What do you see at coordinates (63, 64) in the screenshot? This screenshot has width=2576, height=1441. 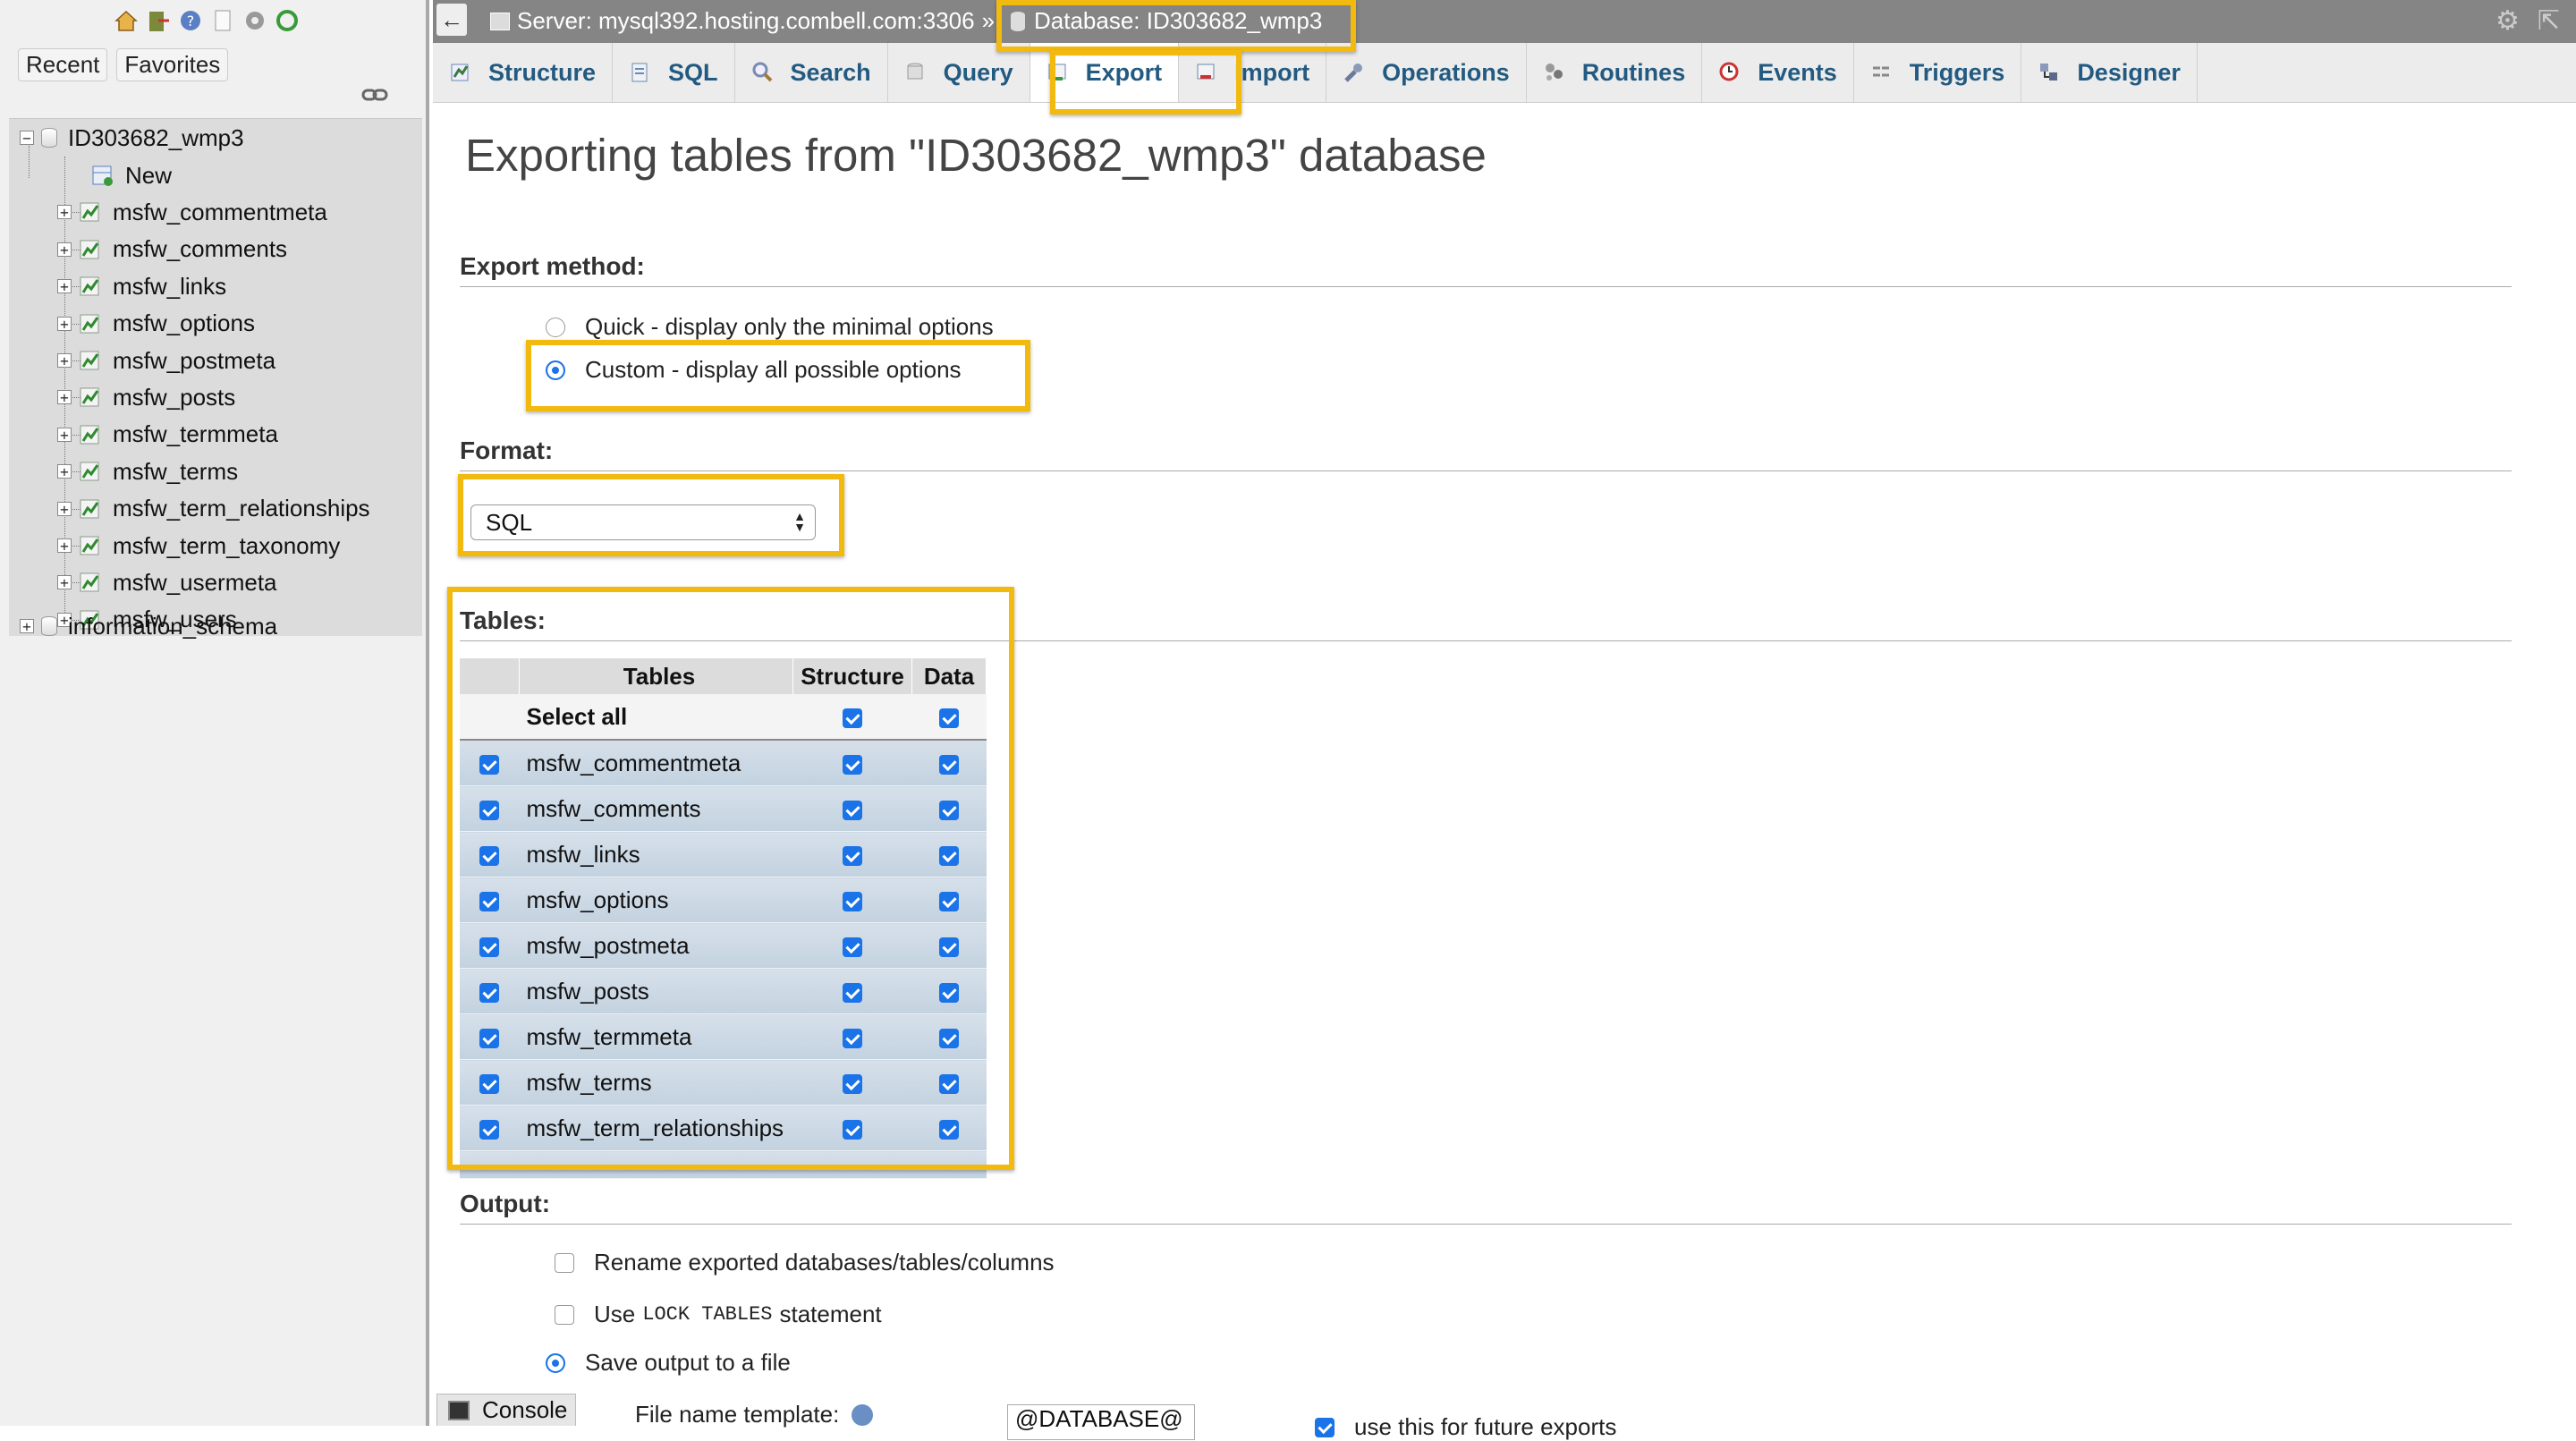 I see `recent-tab: Recent` at bounding box center [63, 64].